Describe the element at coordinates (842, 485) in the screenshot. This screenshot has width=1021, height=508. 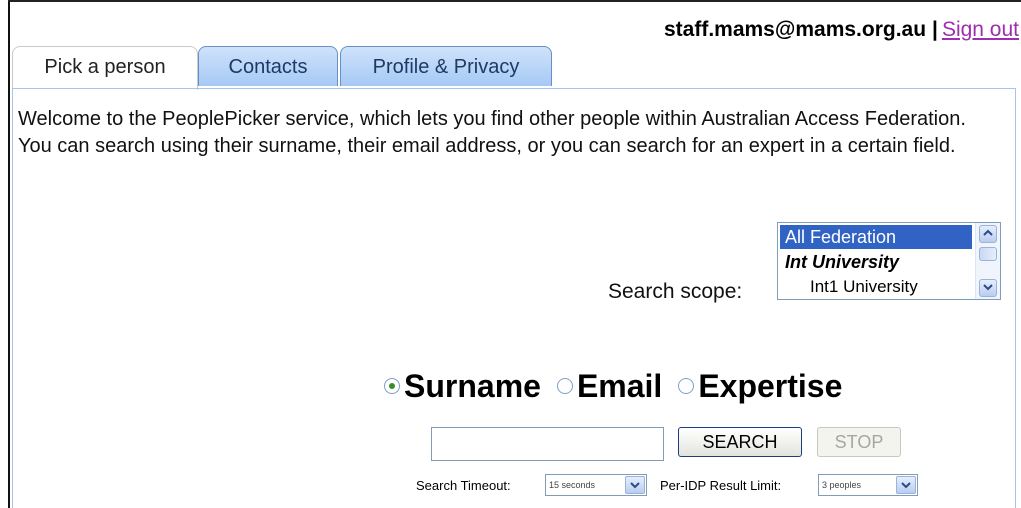
I see `result-limit-value: 3 peoples` at that location.